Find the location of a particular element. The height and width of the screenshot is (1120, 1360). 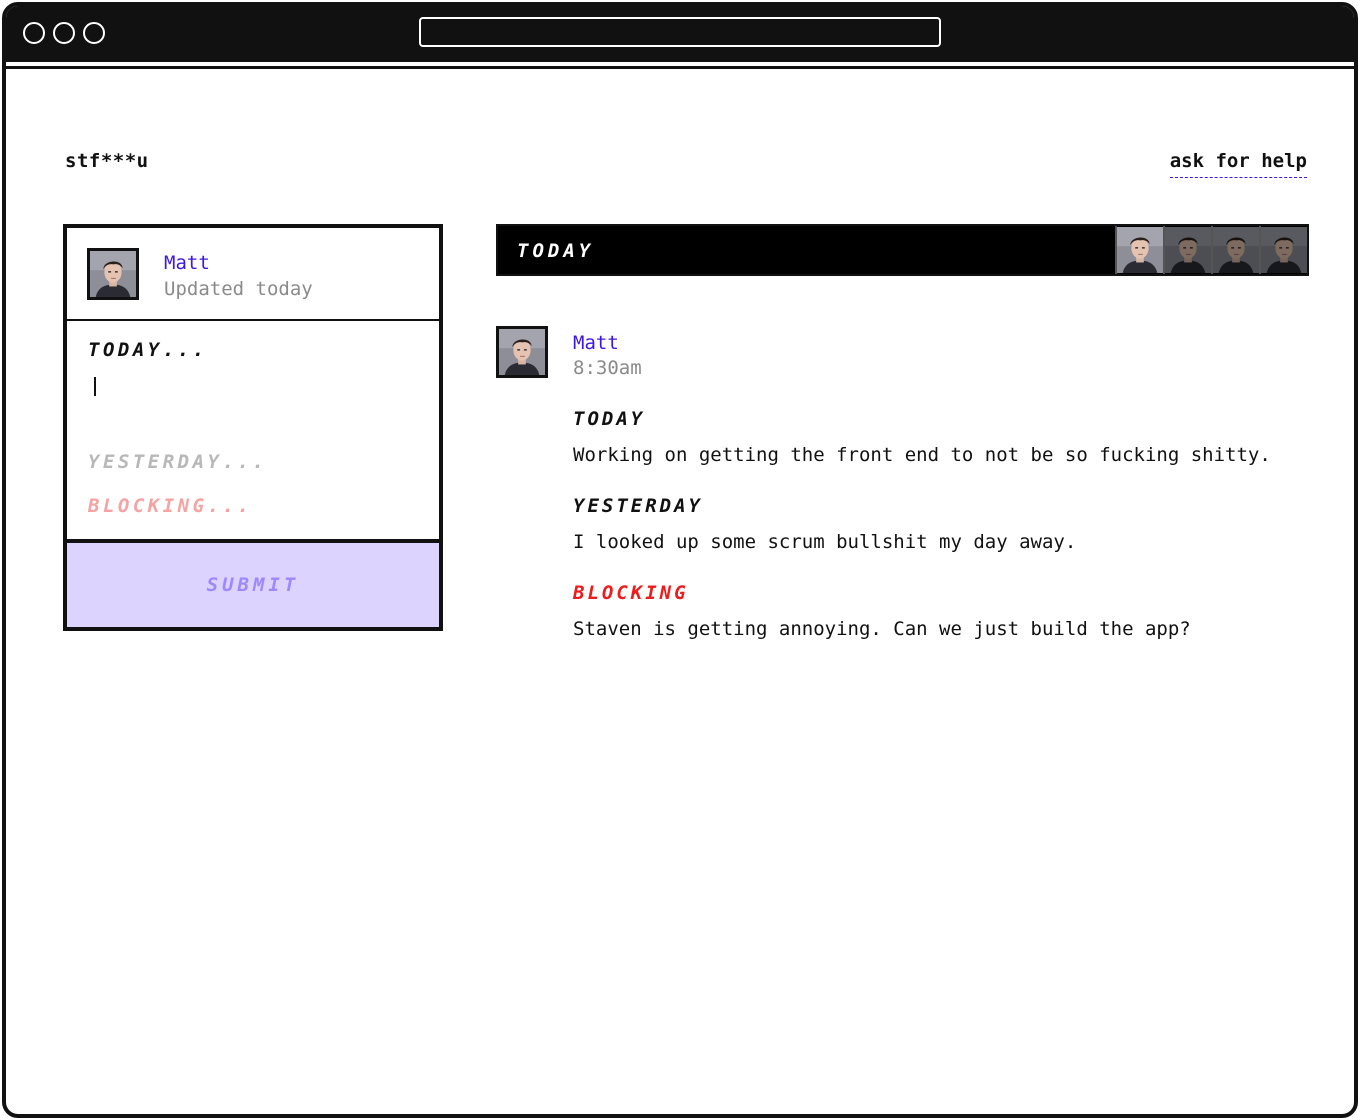

close-window-icon is located at coordinates (34, 33).